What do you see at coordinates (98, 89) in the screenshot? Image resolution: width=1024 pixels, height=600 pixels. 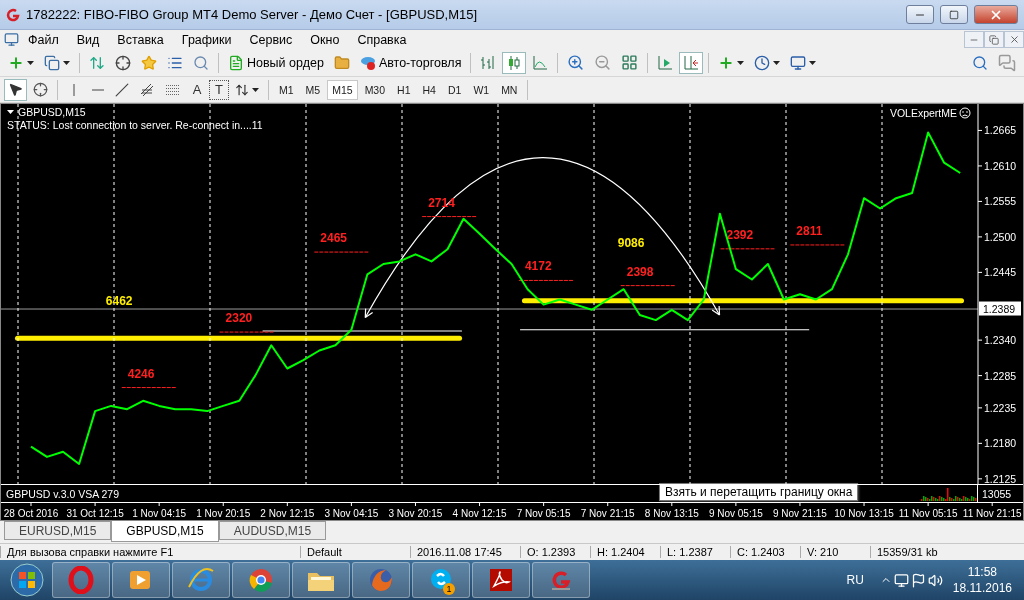 I see `horizontal-line-icon` at bounding box center [98, 89].